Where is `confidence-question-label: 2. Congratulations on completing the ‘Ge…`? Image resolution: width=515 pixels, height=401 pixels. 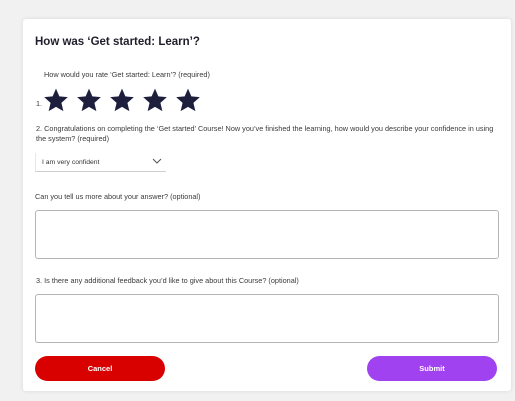
confidence-question-label: 2. Congratulations on completing the ‘Ge… is located at coordinates (265, 133).